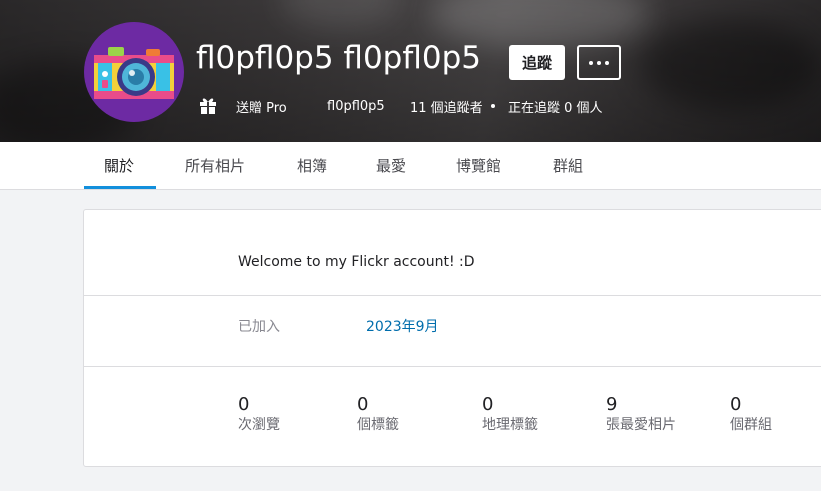  I want to click on gift-pro-link: 送贈 Pro, so click(261, 106).